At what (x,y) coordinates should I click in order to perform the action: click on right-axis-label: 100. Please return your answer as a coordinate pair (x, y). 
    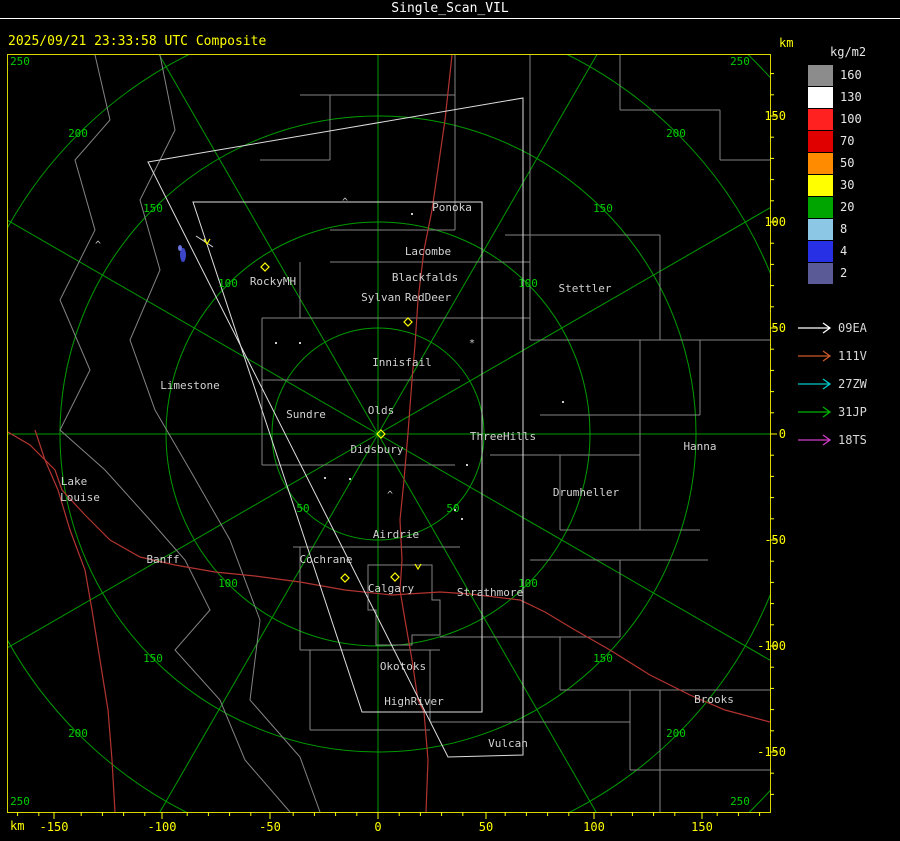
    Looking at the image, I should click on (775, 222).